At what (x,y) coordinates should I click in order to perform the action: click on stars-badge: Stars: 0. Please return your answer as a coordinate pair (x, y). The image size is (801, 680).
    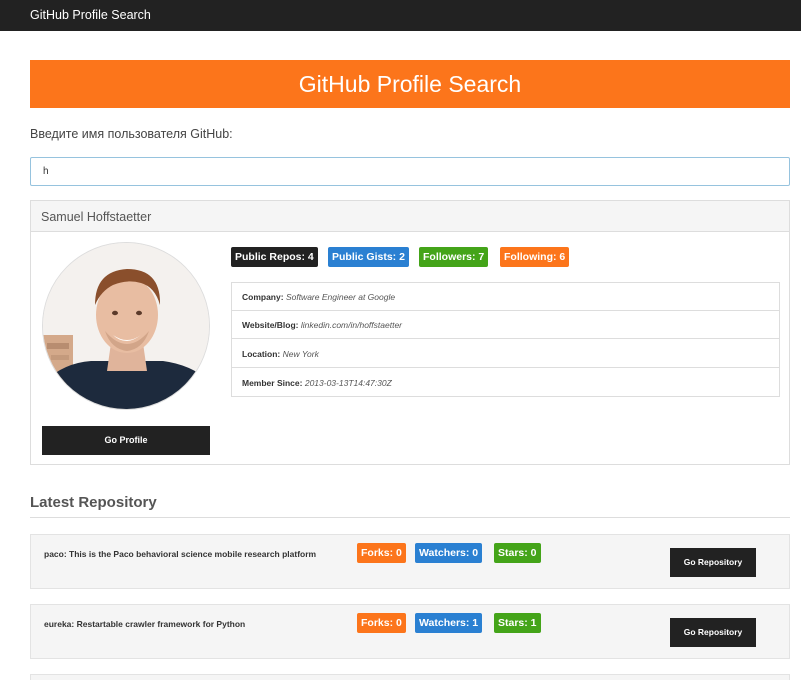
    Looking at the image, I should click on (517, 553).